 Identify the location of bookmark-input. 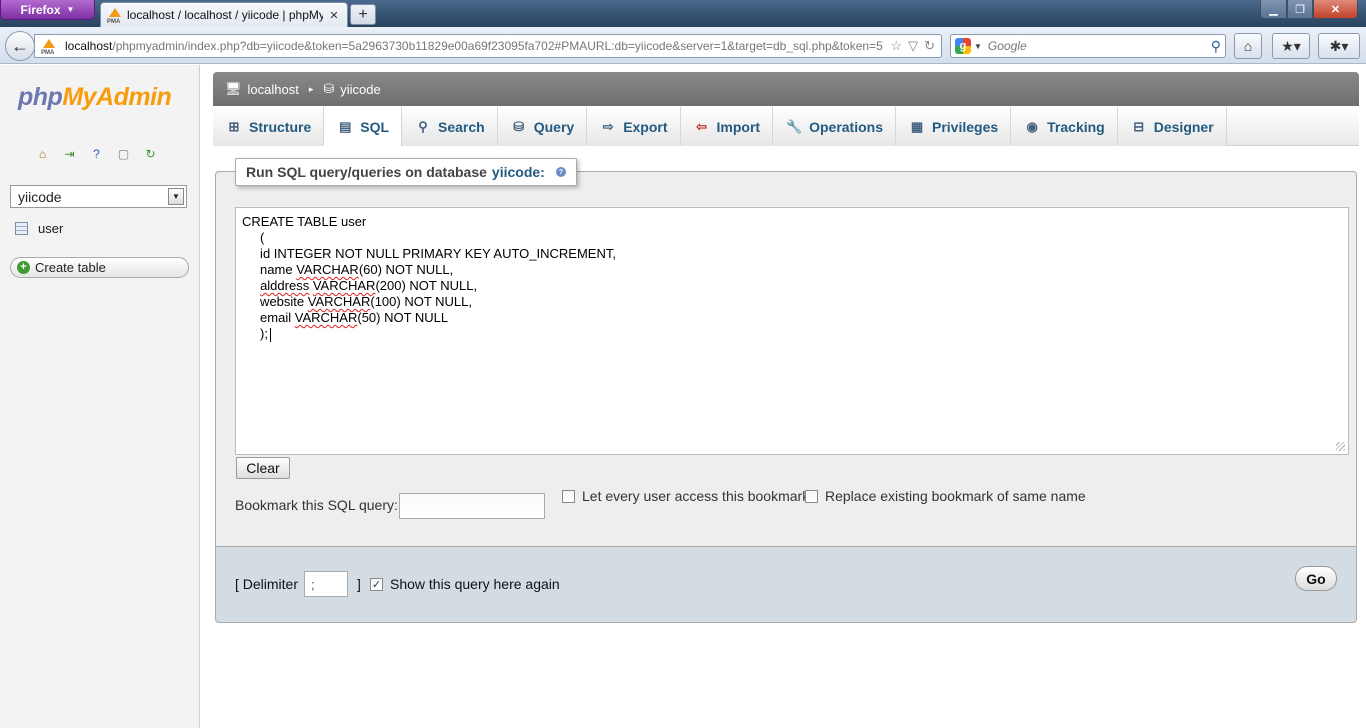
(472, 506).